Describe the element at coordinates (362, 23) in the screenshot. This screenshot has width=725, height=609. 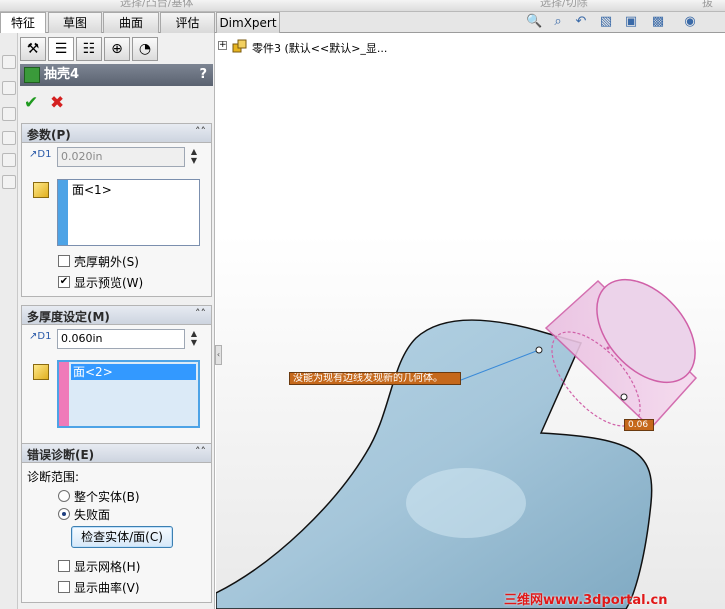
I see `command-manager-tabs: 特征 草图 曲面 评估 DimXpert` at that location.